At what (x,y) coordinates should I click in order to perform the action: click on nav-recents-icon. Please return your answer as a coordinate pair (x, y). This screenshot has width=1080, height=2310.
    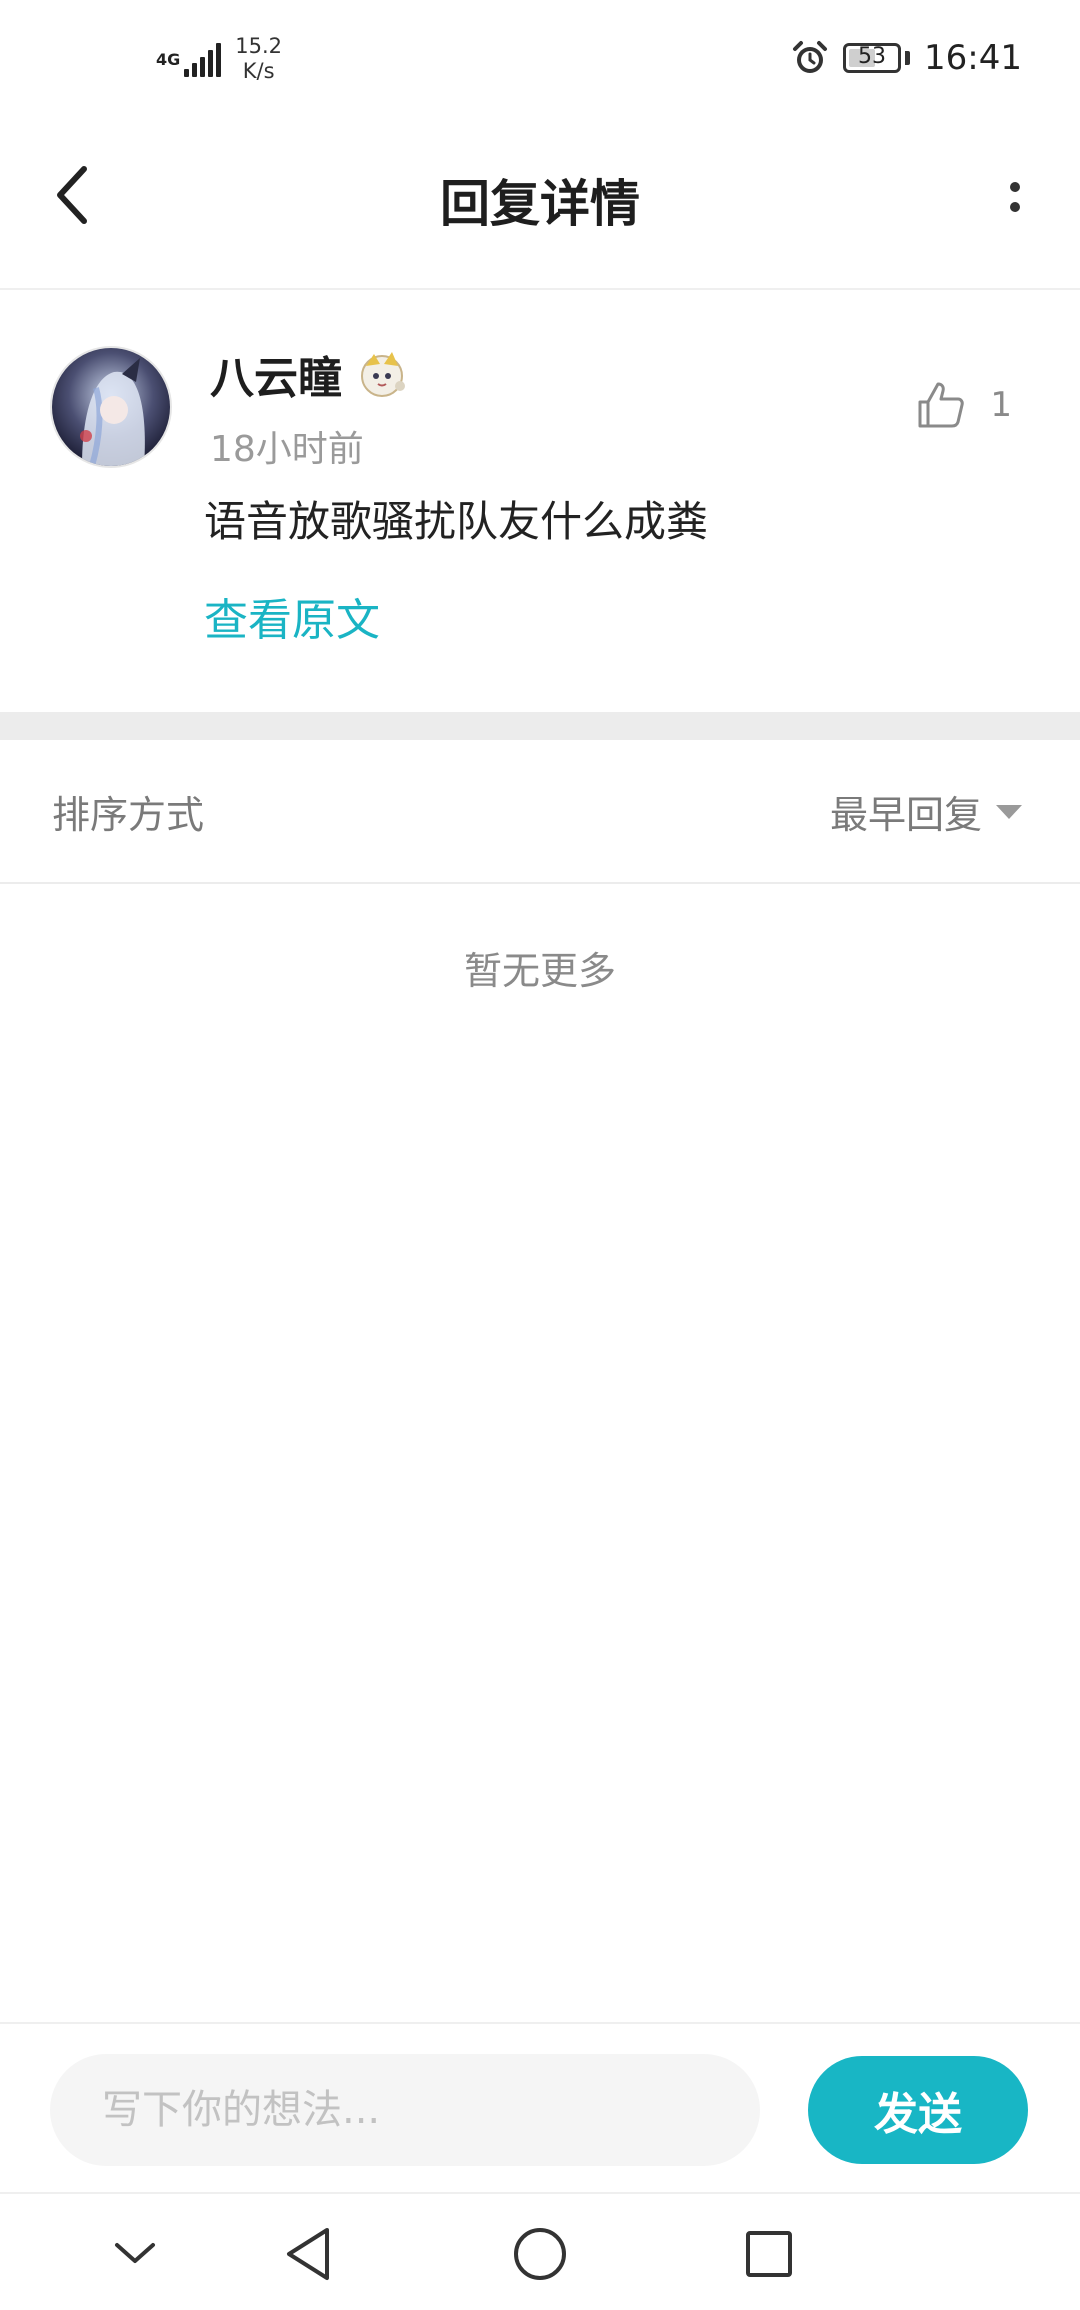
    Looking at the image, I should click on (769, 2254).